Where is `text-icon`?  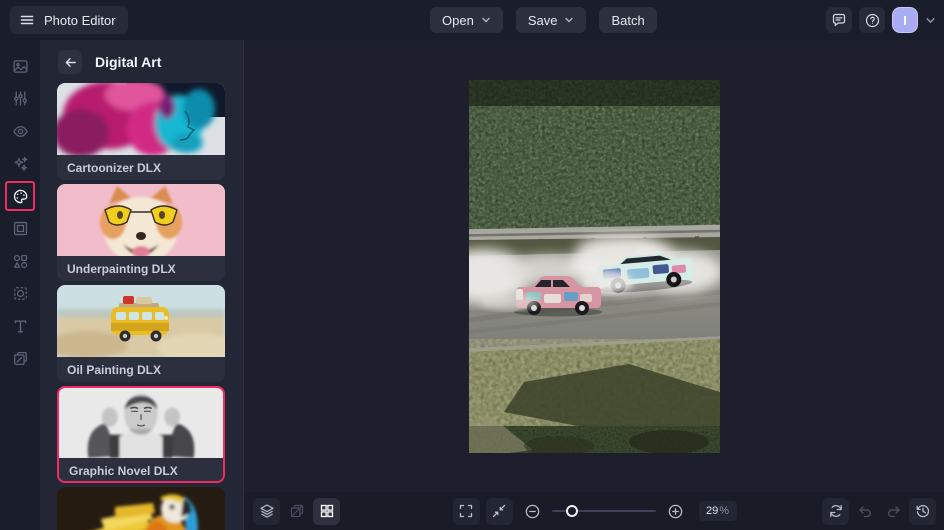 text-icon is located at coordinates (20, 326).